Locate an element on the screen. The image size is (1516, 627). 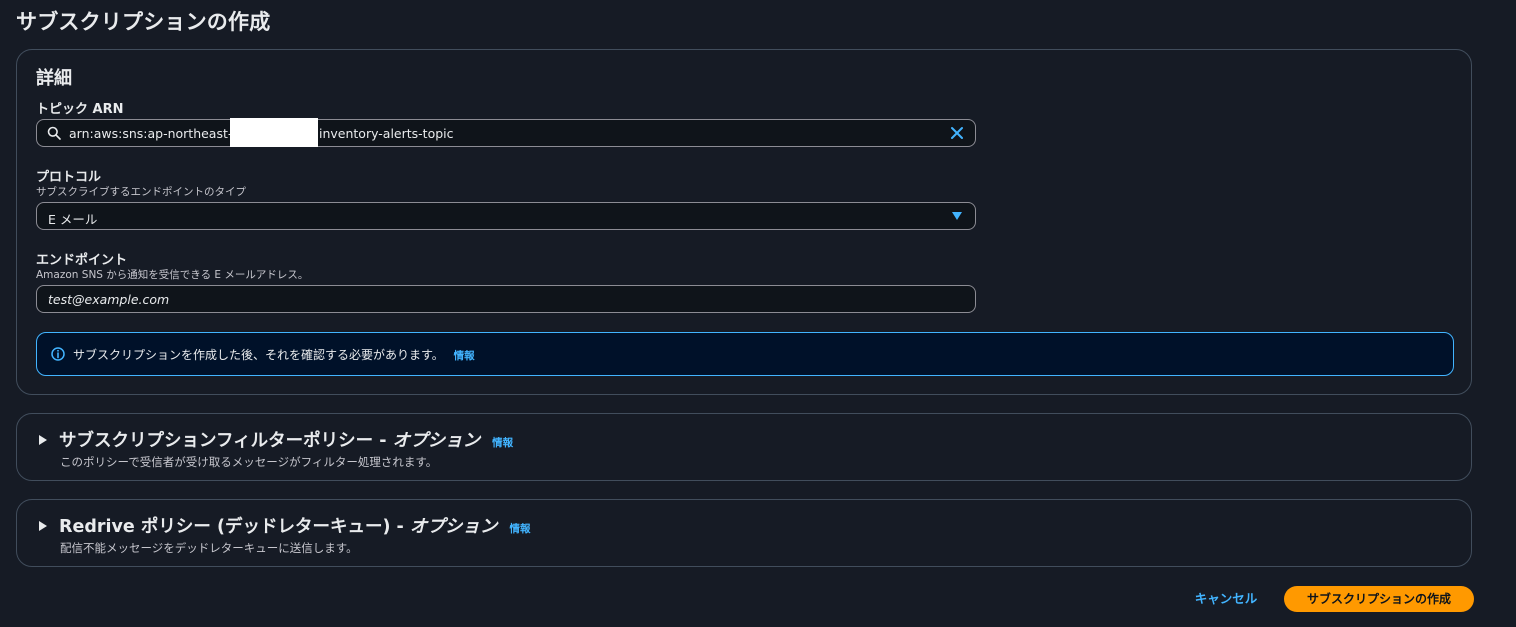
alert-message: サブスクリプションを作成した後、それを確認する必要があります。 情報 is located at coordinates (274, 354).